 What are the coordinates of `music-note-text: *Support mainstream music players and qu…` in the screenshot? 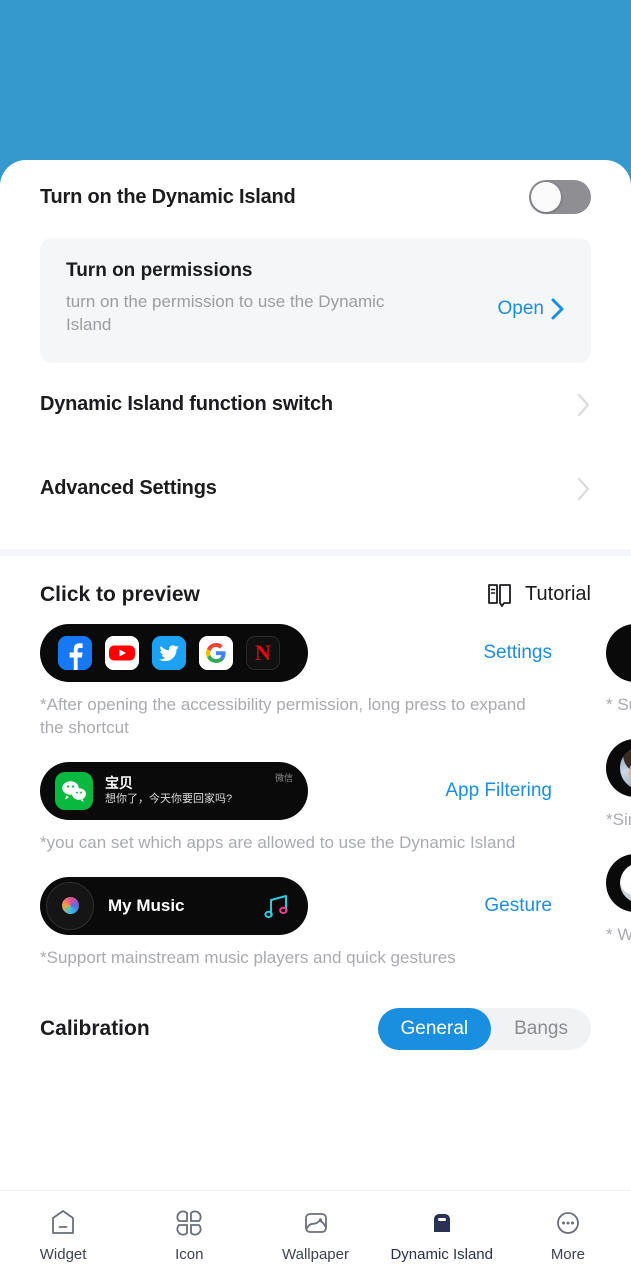 It's located at (248, 957).